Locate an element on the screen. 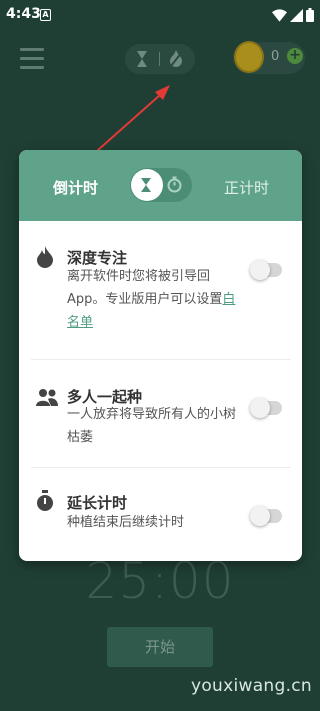 The height and width of the screenshot is (711, 320). extend-timer-toggle is located at coordinates (266, 516).